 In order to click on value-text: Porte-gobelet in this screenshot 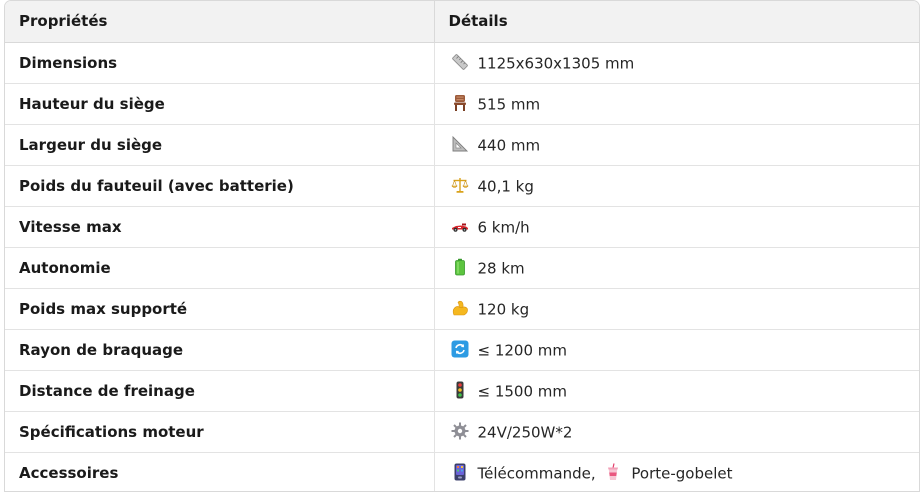, I will do `click(682, 473)`.